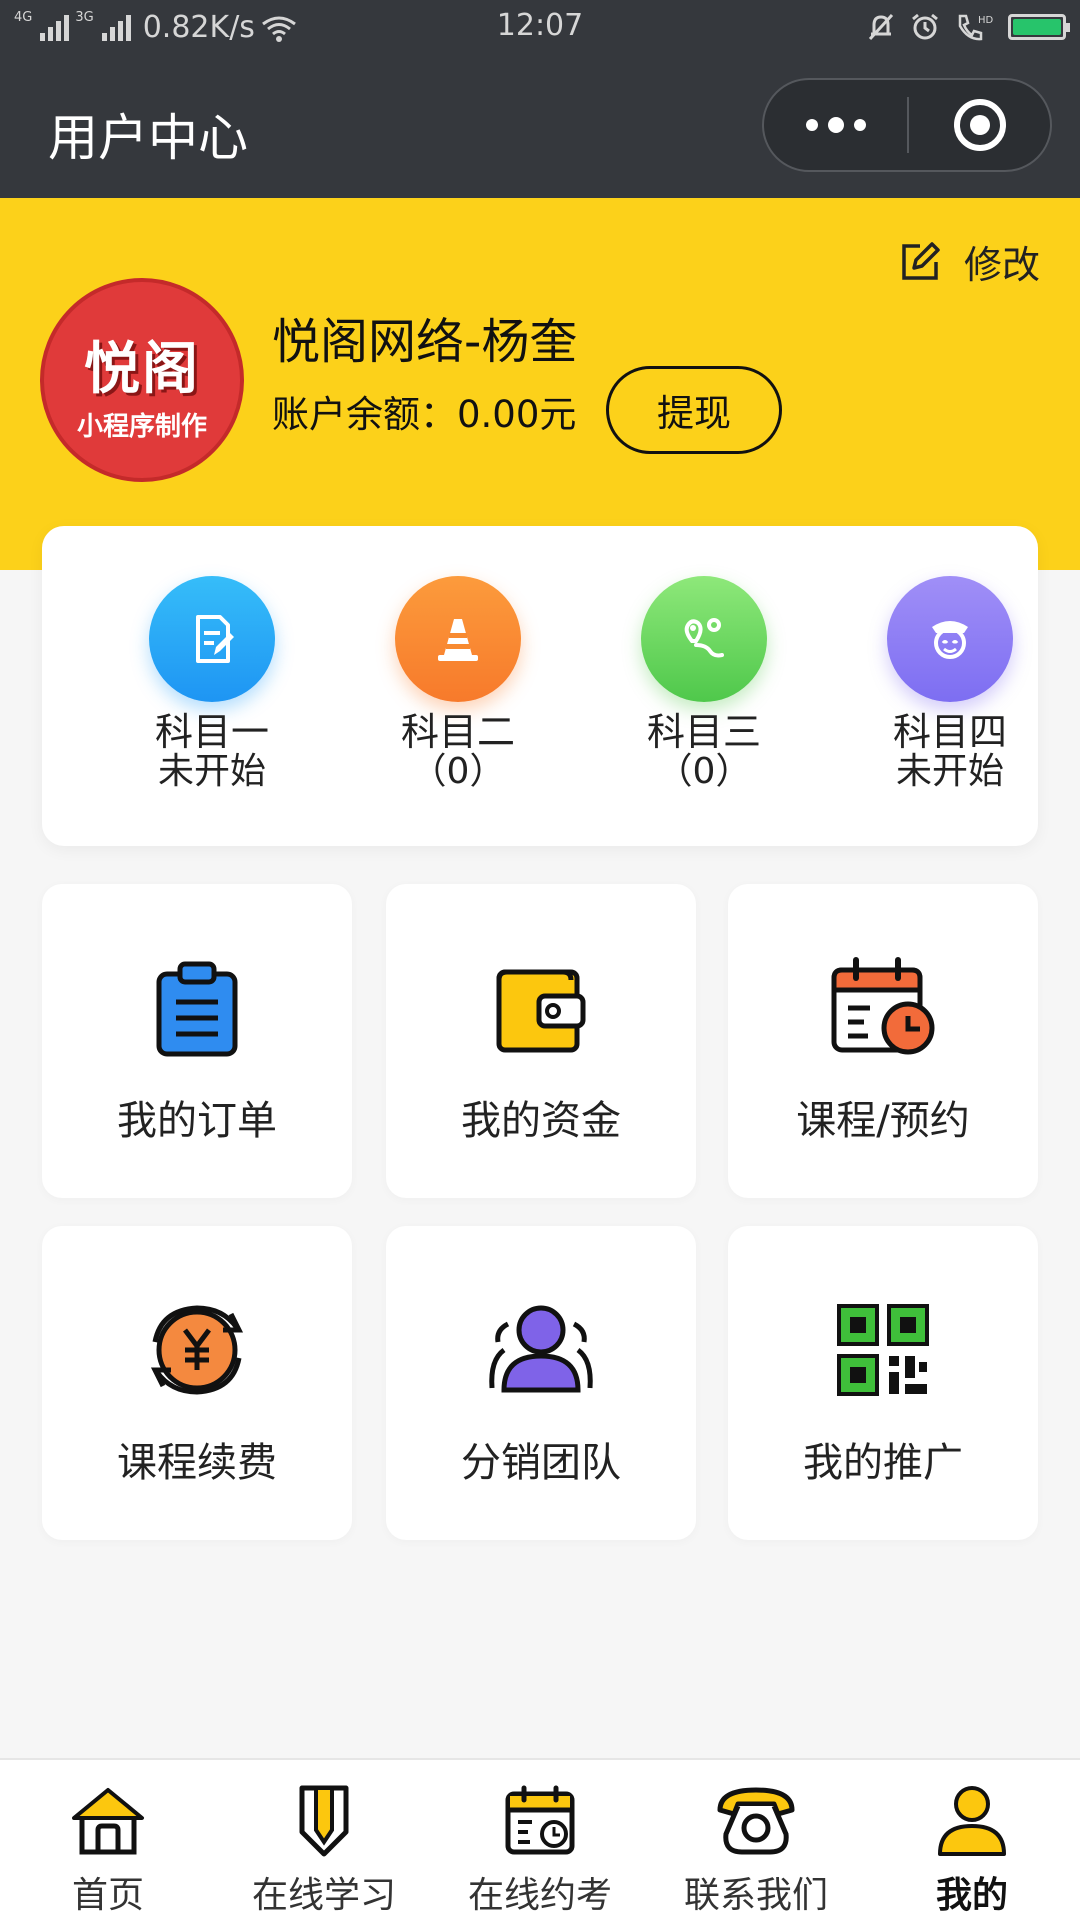 The image size is (1080, 1920). I want to click on more-button, so click(835, 125).